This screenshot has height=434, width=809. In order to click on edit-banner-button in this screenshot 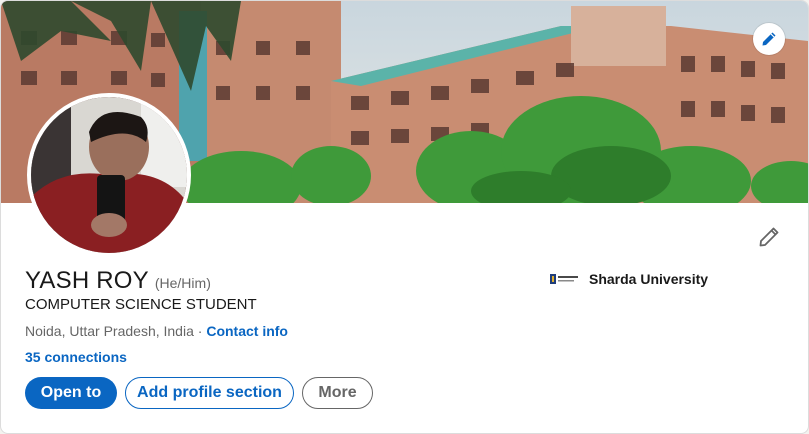, I will do `click(769, 39)`.